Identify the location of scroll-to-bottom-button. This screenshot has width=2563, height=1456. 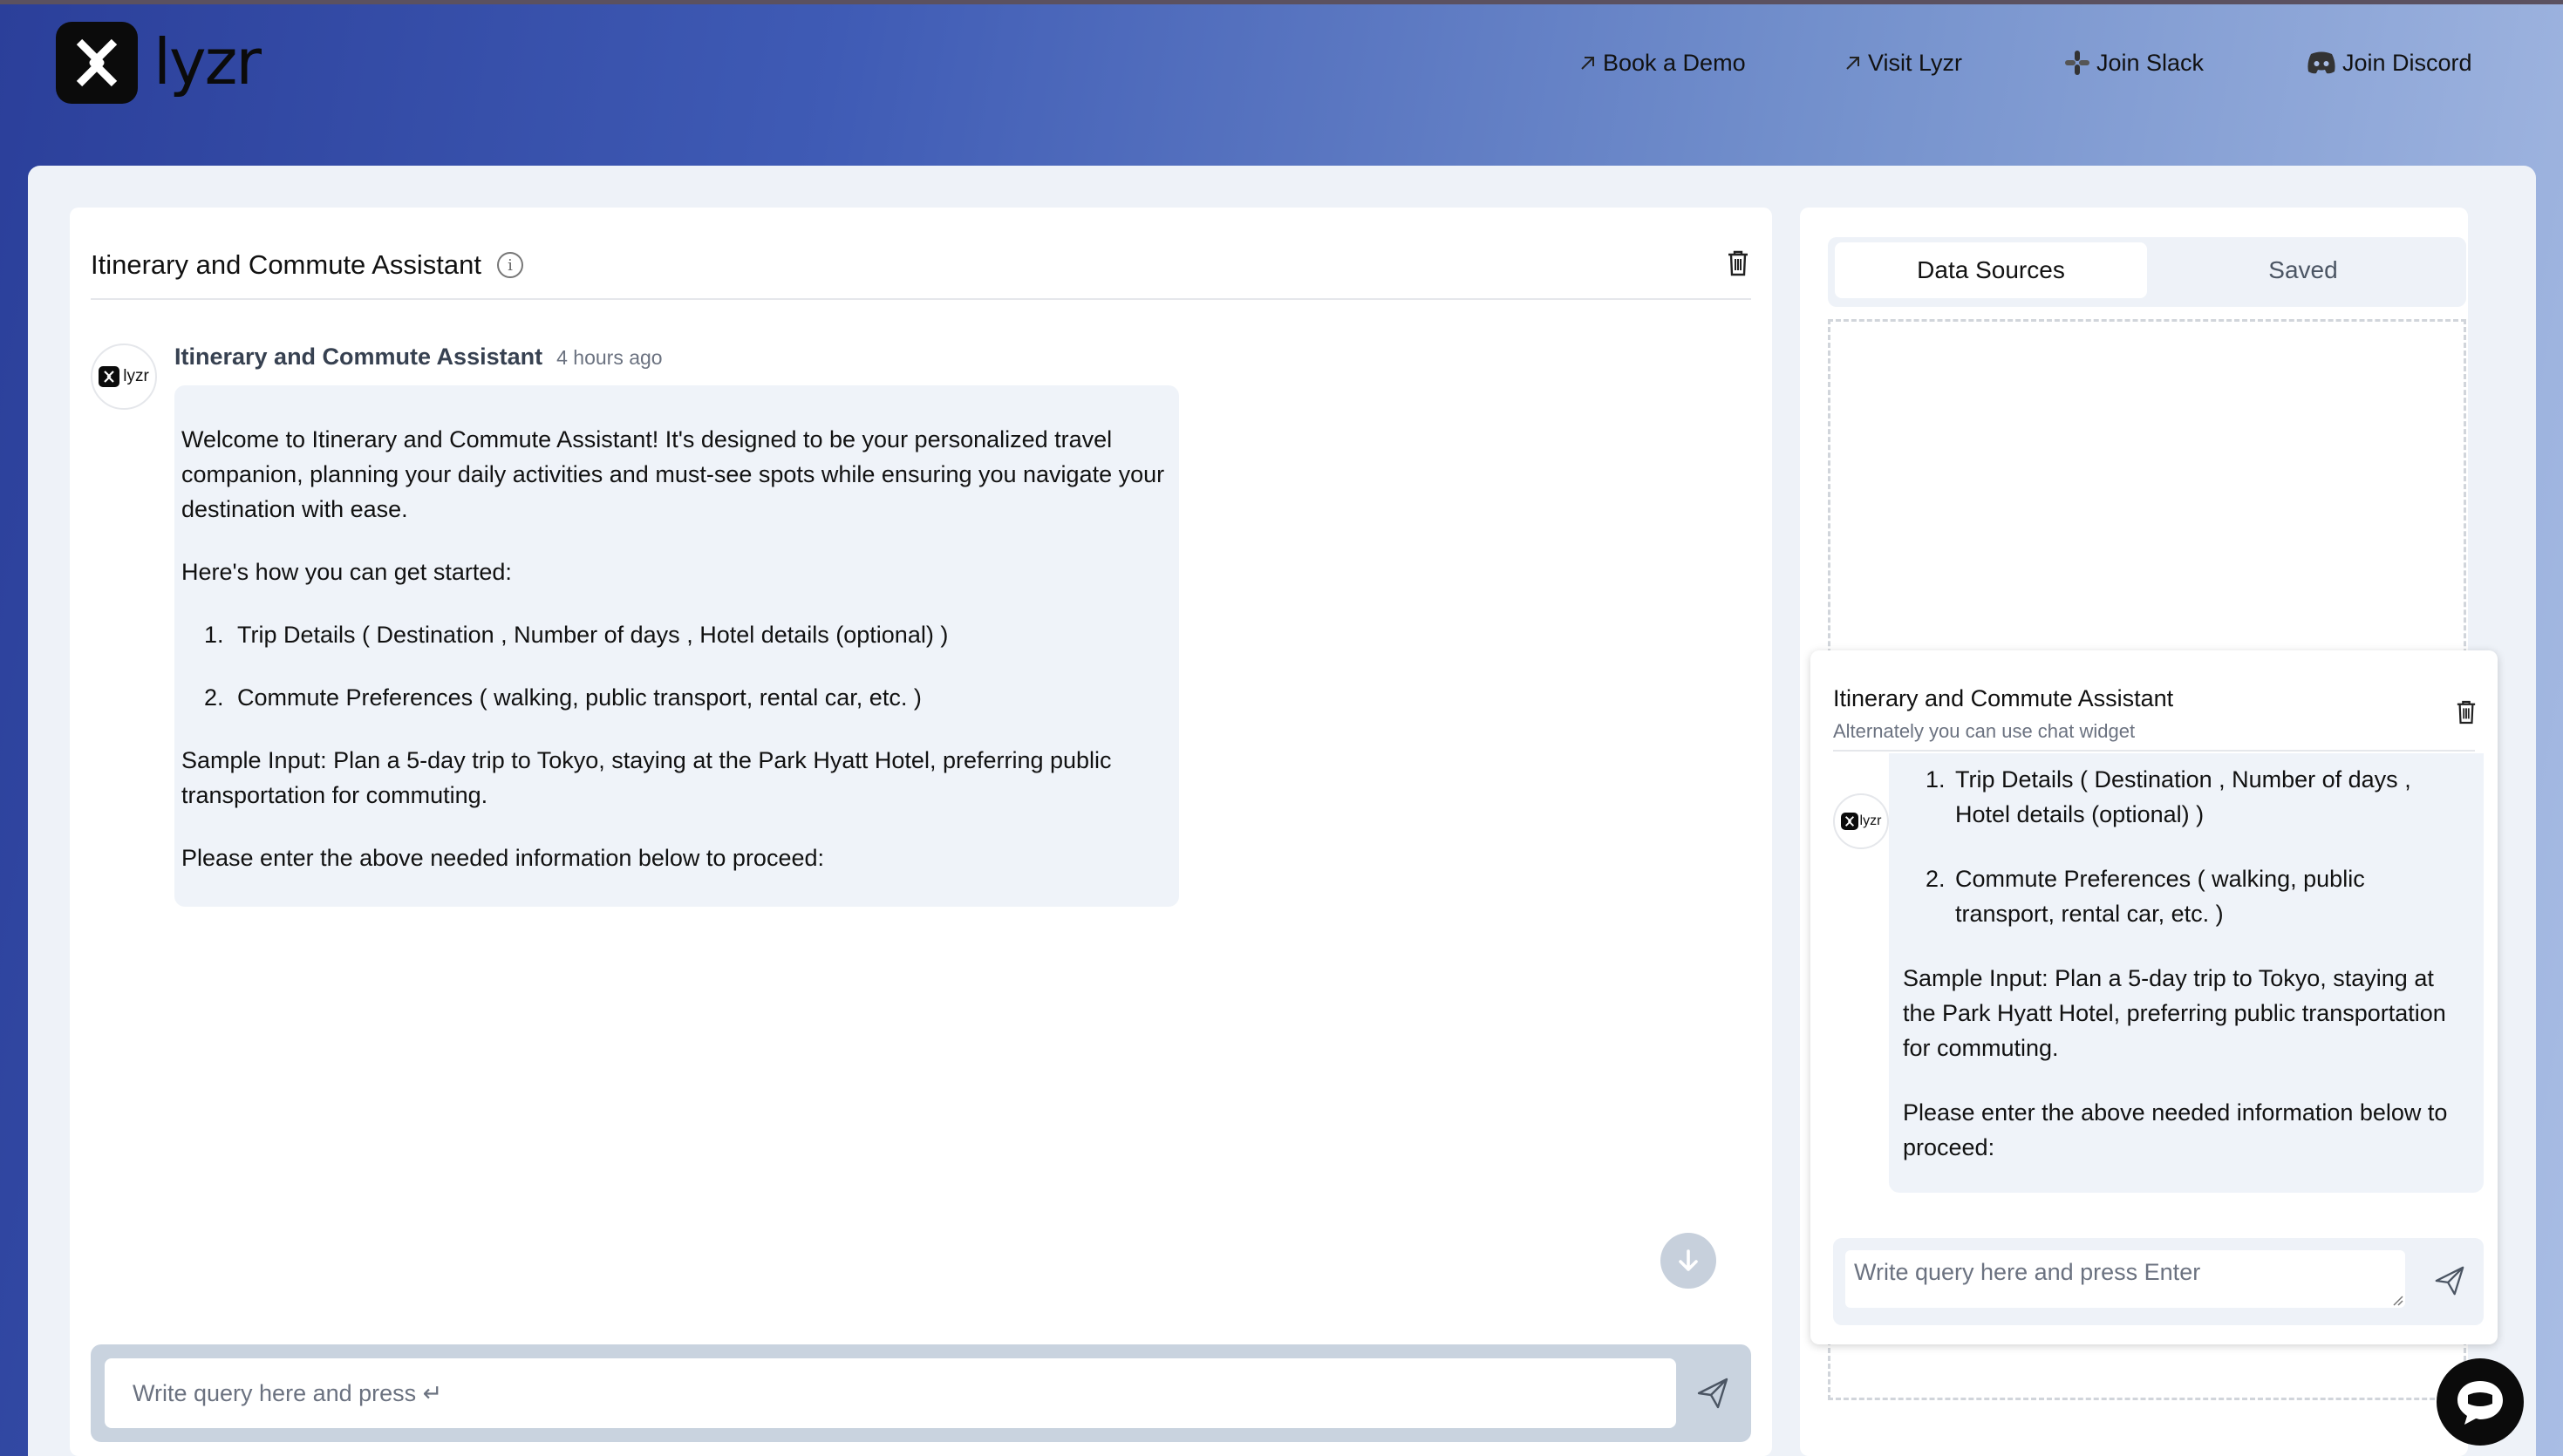
(1688, 1261).